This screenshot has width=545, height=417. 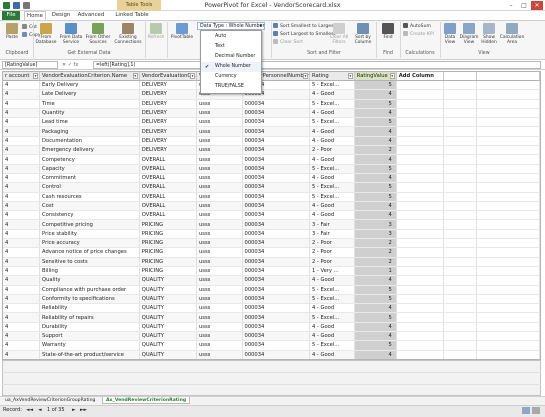 What do you see at coordinates (146, 400) in the screenshot?
I see `sheet-tab-active: Ax_VendReviewCriterionRating` at bounding box center [146, 400].